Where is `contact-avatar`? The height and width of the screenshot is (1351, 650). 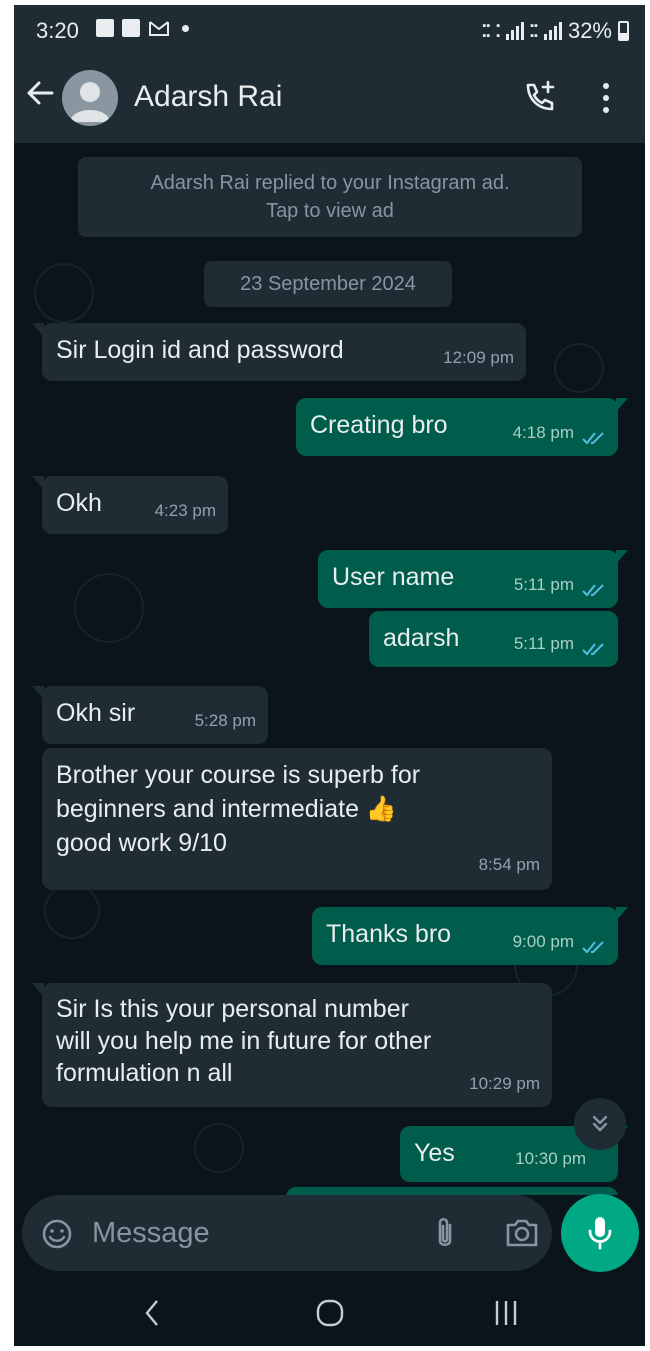 contact-avatar is located at coordinates (90, 98).